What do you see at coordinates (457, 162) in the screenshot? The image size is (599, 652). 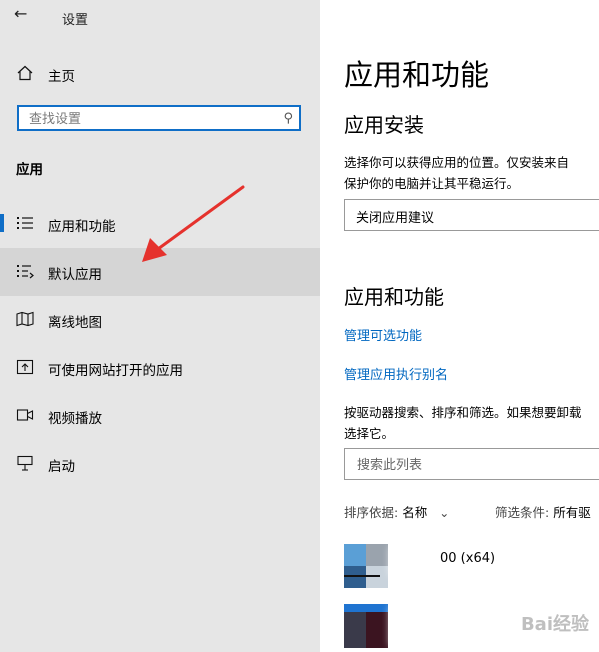 I see `install-desc-line1: 选择你可以获得应用的位置。仅安装来自` at bounding box center [457, 162].